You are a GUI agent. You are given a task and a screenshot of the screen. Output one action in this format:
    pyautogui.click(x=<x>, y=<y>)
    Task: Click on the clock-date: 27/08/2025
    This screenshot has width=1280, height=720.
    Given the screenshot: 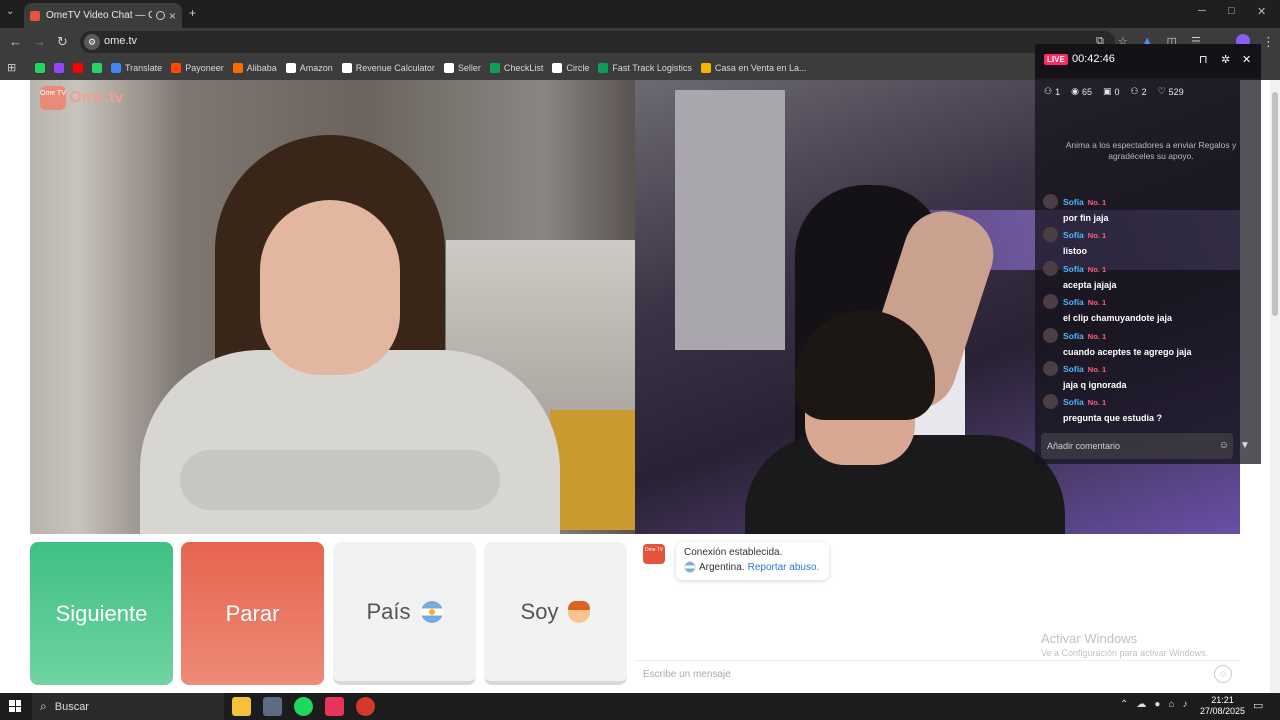 What is the action you would take?
    pyautogui.click(x=1223, y=711)
    